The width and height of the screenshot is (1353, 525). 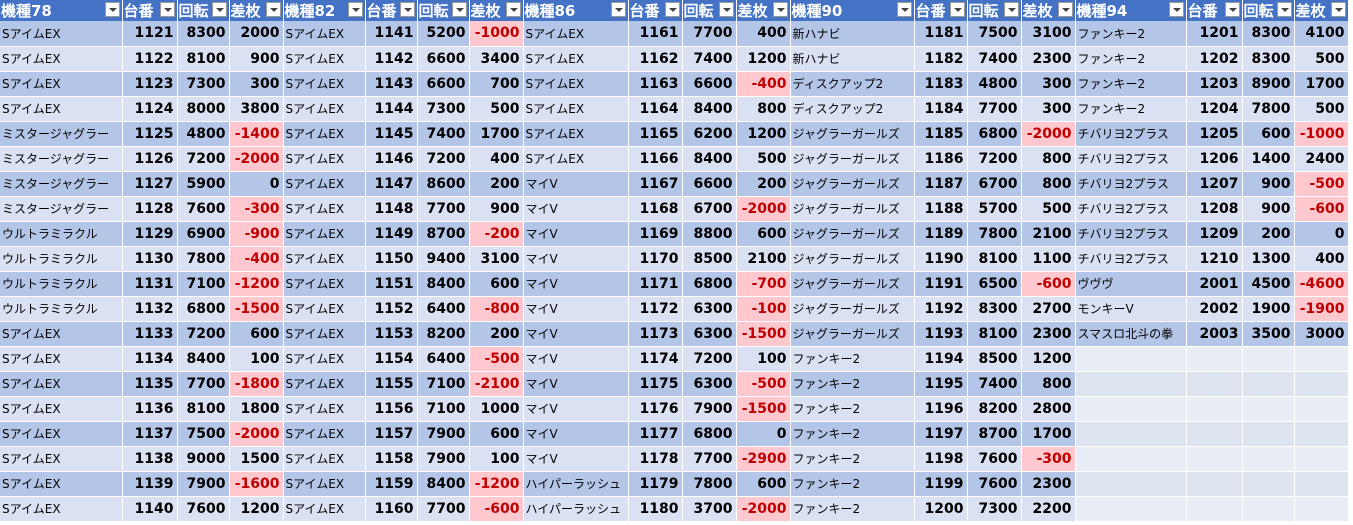 I want to click on table-cell: 1160, so click(x=391, y=509).